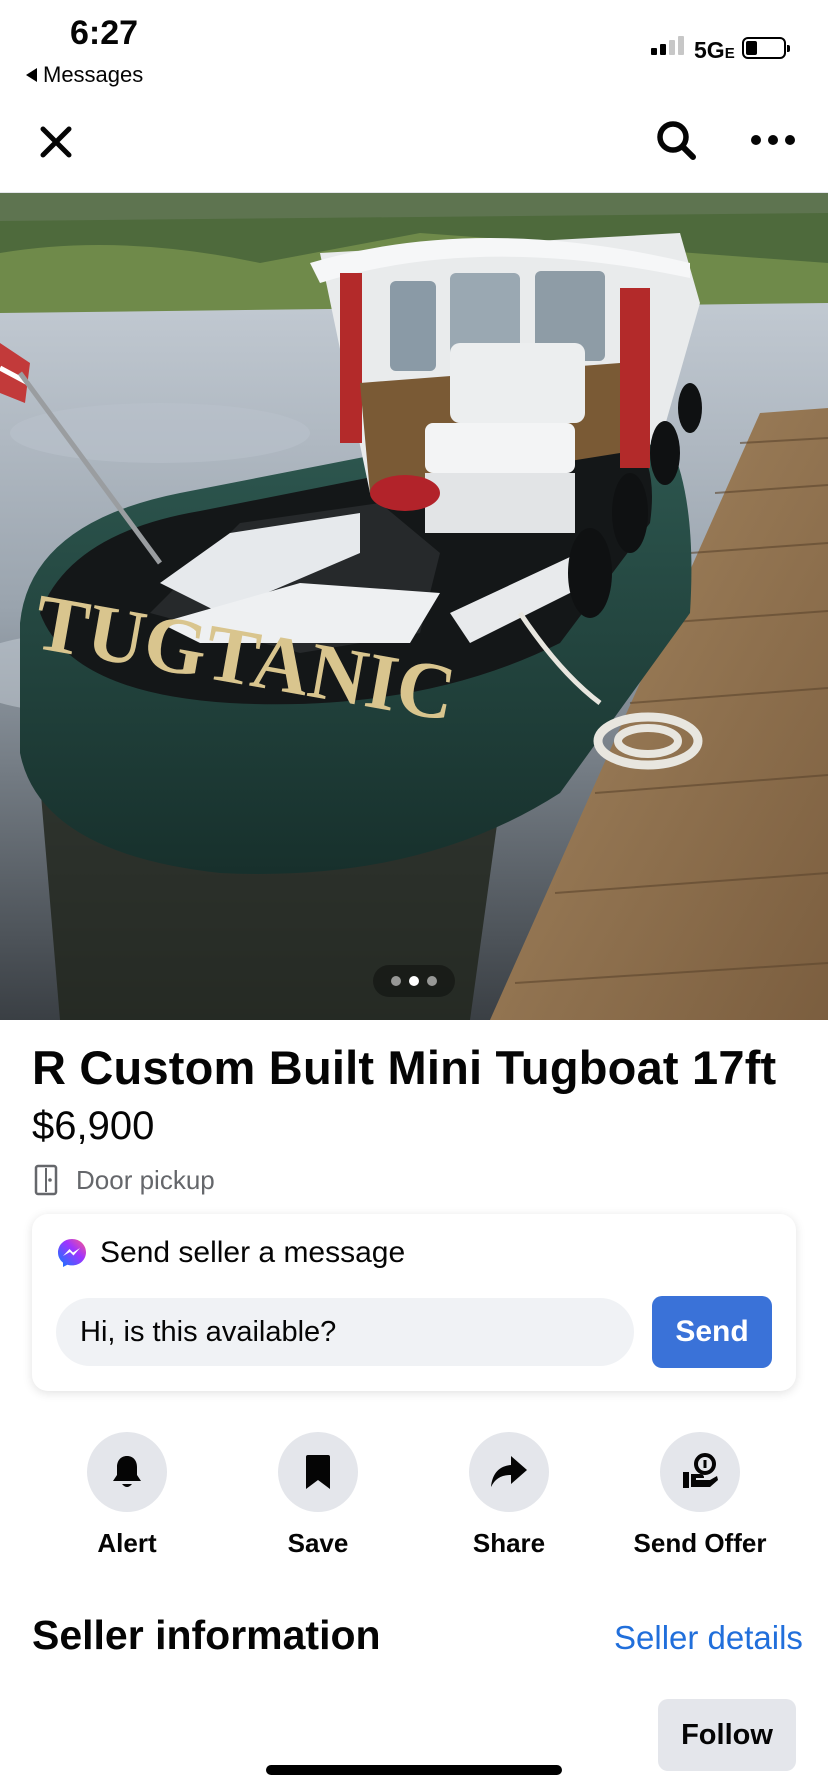 The height and width of the screenshot is (1792, 828). Describe the element at coordinates (93, 74) in the screenshot. I see `back-label: Messages` at that location.